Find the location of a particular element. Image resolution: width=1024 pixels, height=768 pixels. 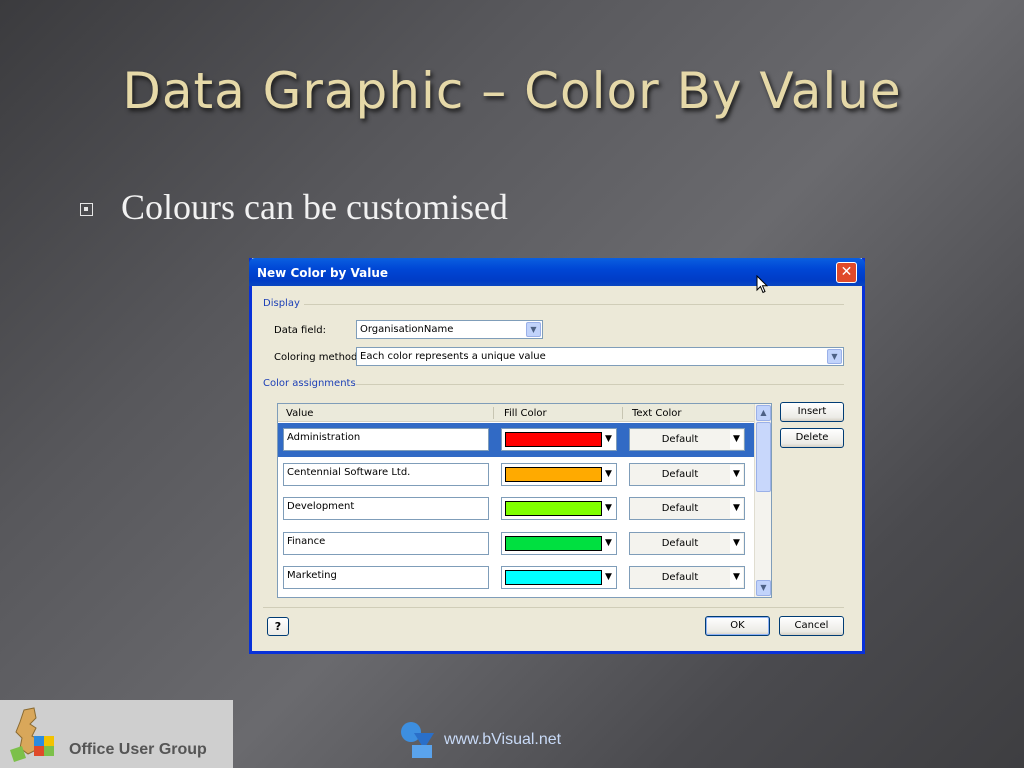

office-user-group-logo-icon is located at coordinates (32, 734).